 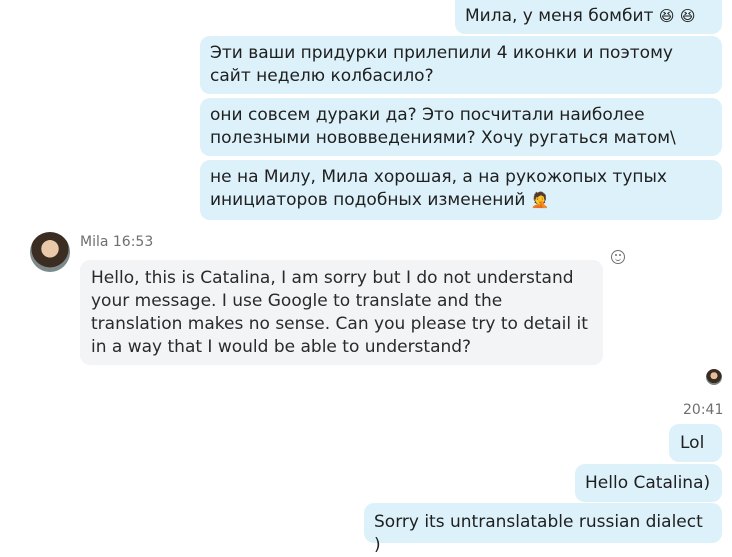 What do you see at coordinates (94, 242) in the screenshot?
I see `sender-name: Mila` at bounding box center [94, 242].